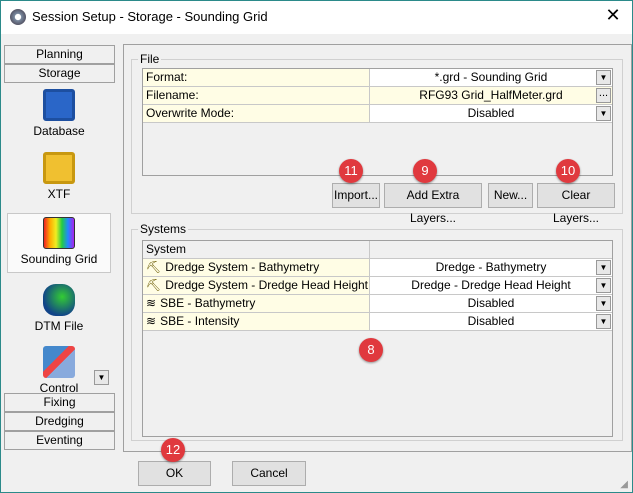 This screenshot has height=493, width=633. What do you see at coordinates (266, 285) in the screenshot?
I see `system-name: Dredge System - Dredge Head Height` at bounding box center [266, 285].